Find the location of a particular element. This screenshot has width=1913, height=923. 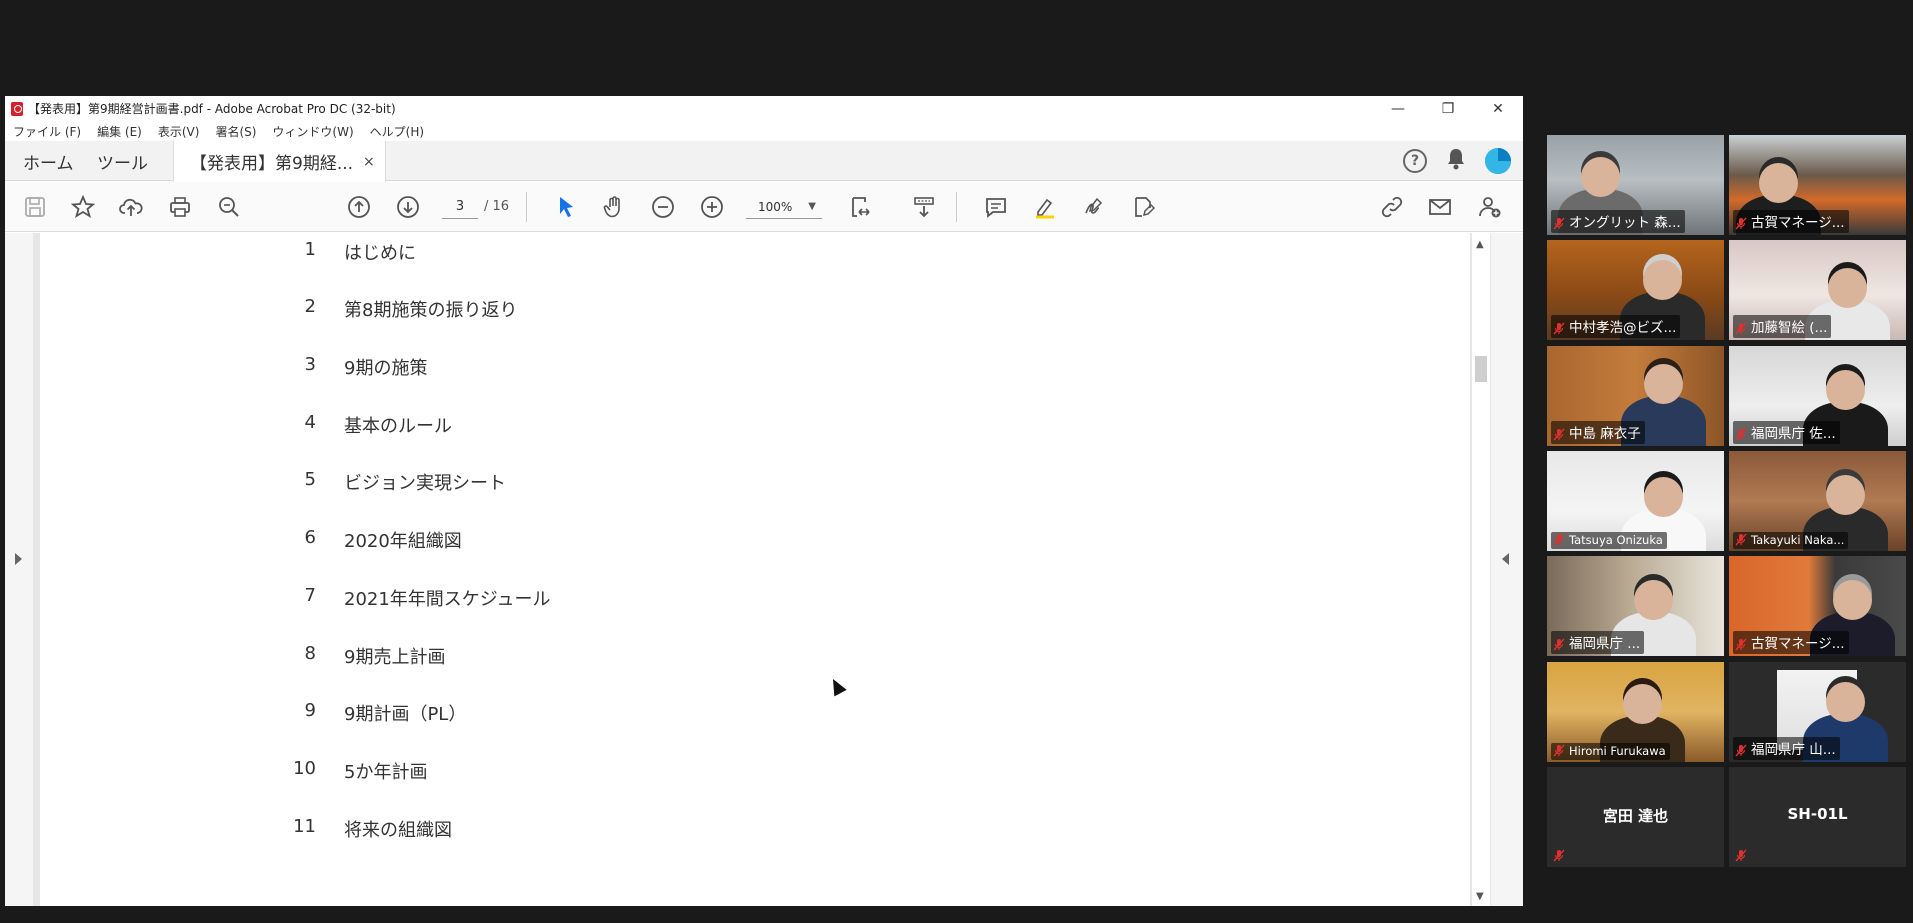

tab-tools: ツール is located at coordinates (122, 161).